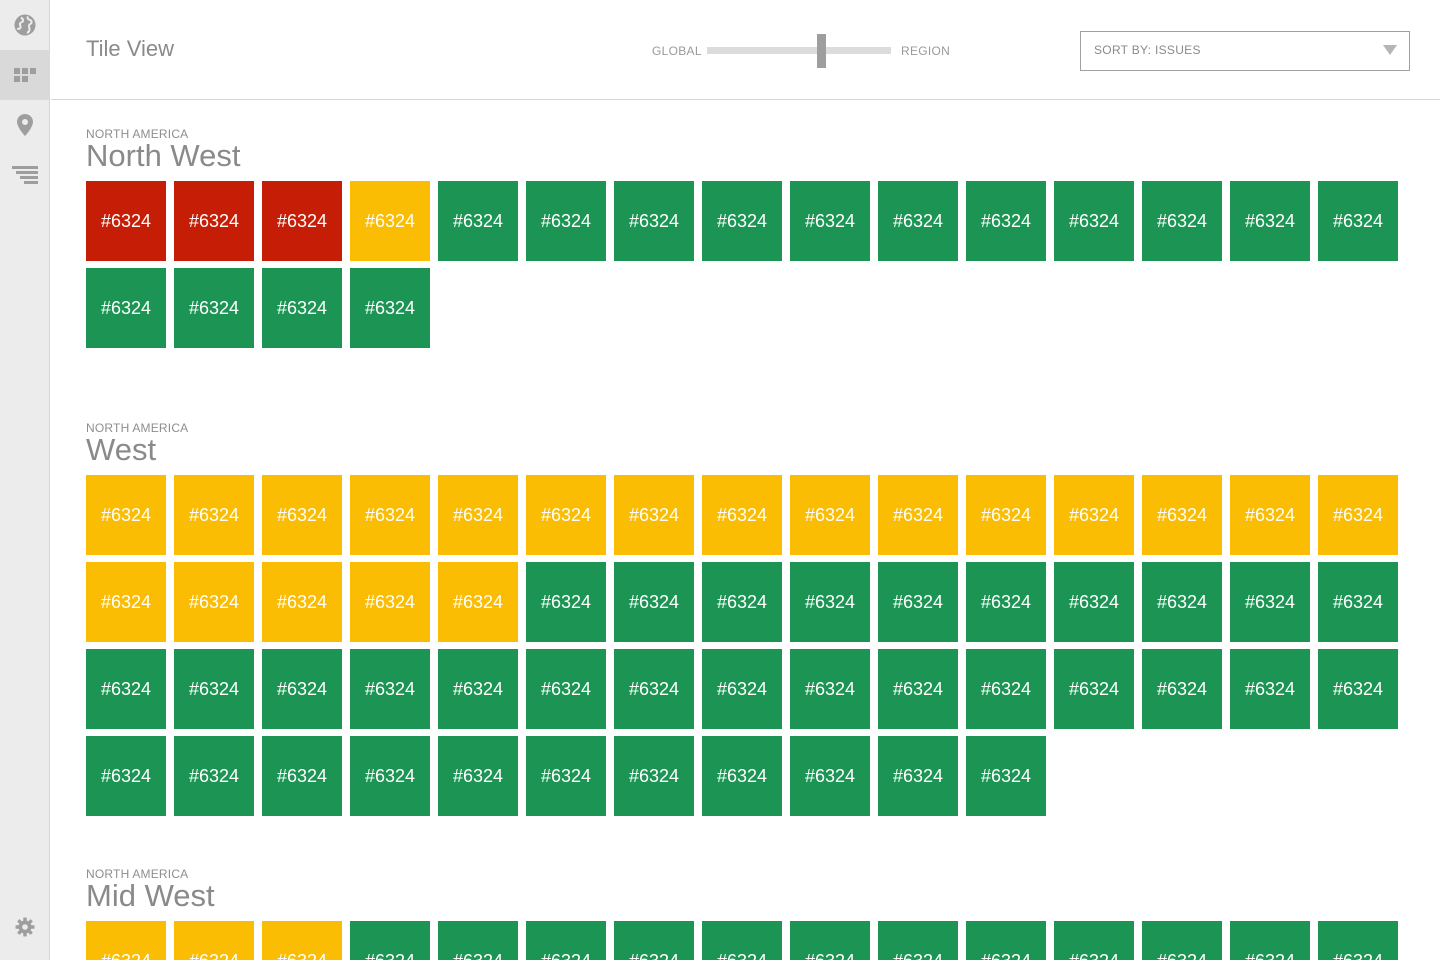 This screenshot has width=1440, height=960. Describe the element at coordinates (25, 480) in the screenshot. I see `sidebar` at that location.